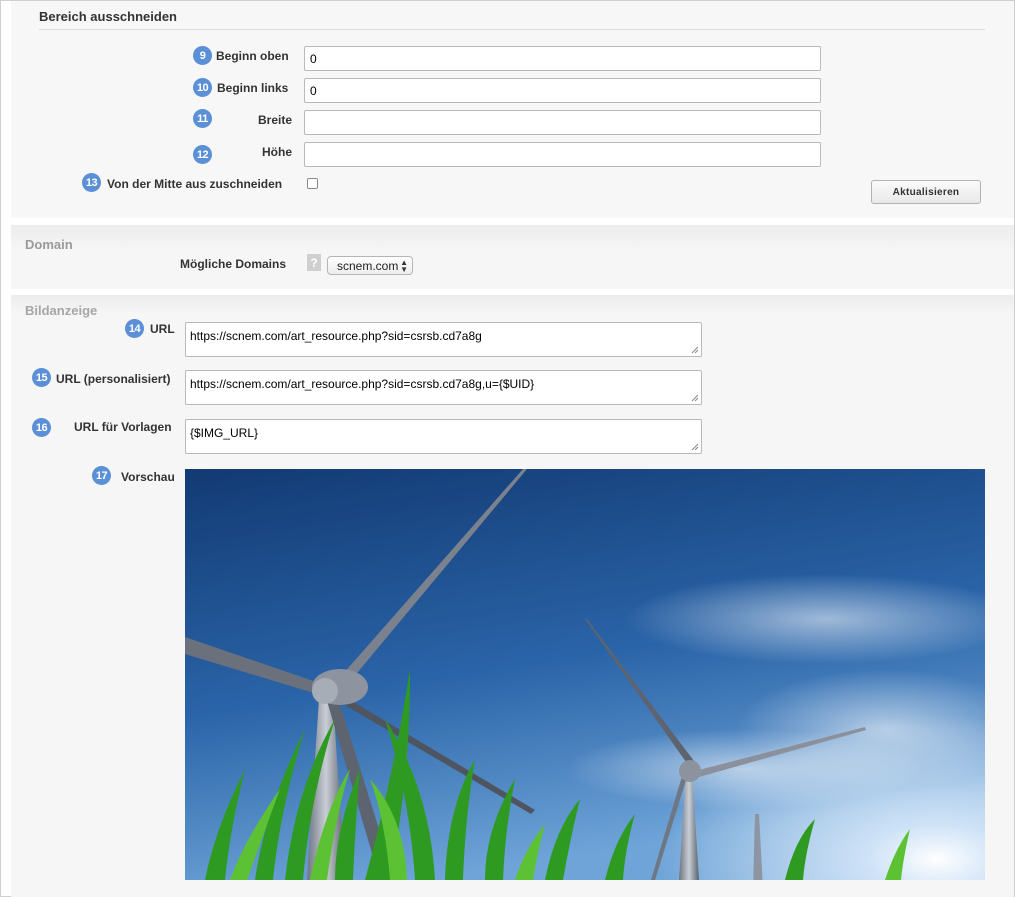  What do you see at coordinates (312, 183) in the screenshot?
I see `crop-center-checkbox` at bounding box center [312, 183].